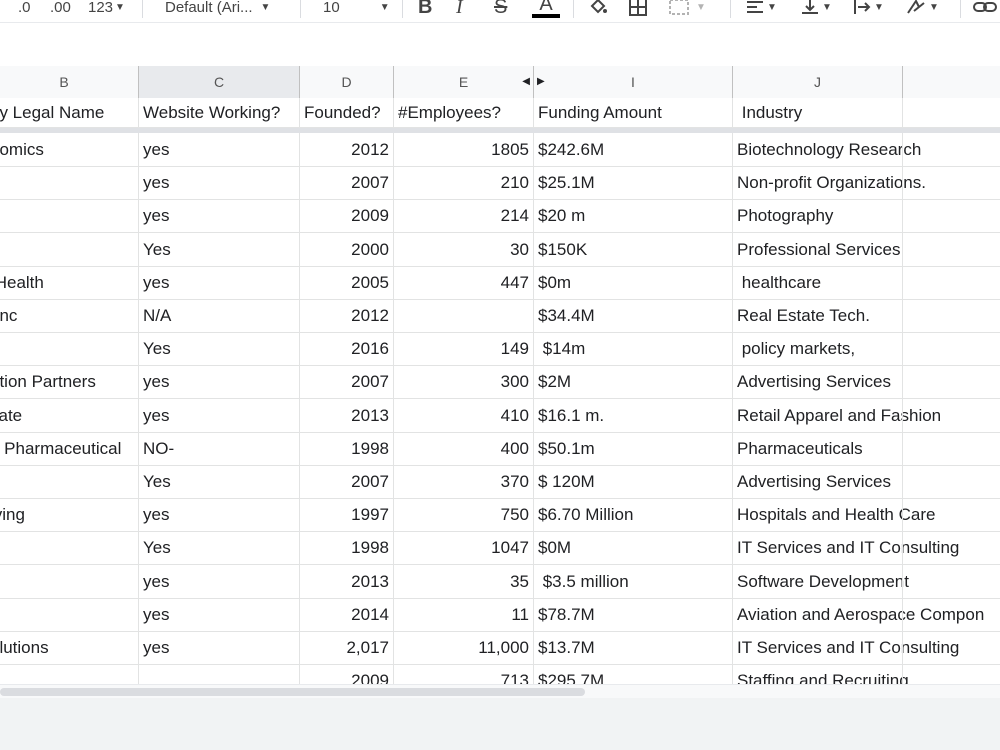  Describe the element at coordinates (464, 548) in the screenshot. I see `cell: 1047` at that location.